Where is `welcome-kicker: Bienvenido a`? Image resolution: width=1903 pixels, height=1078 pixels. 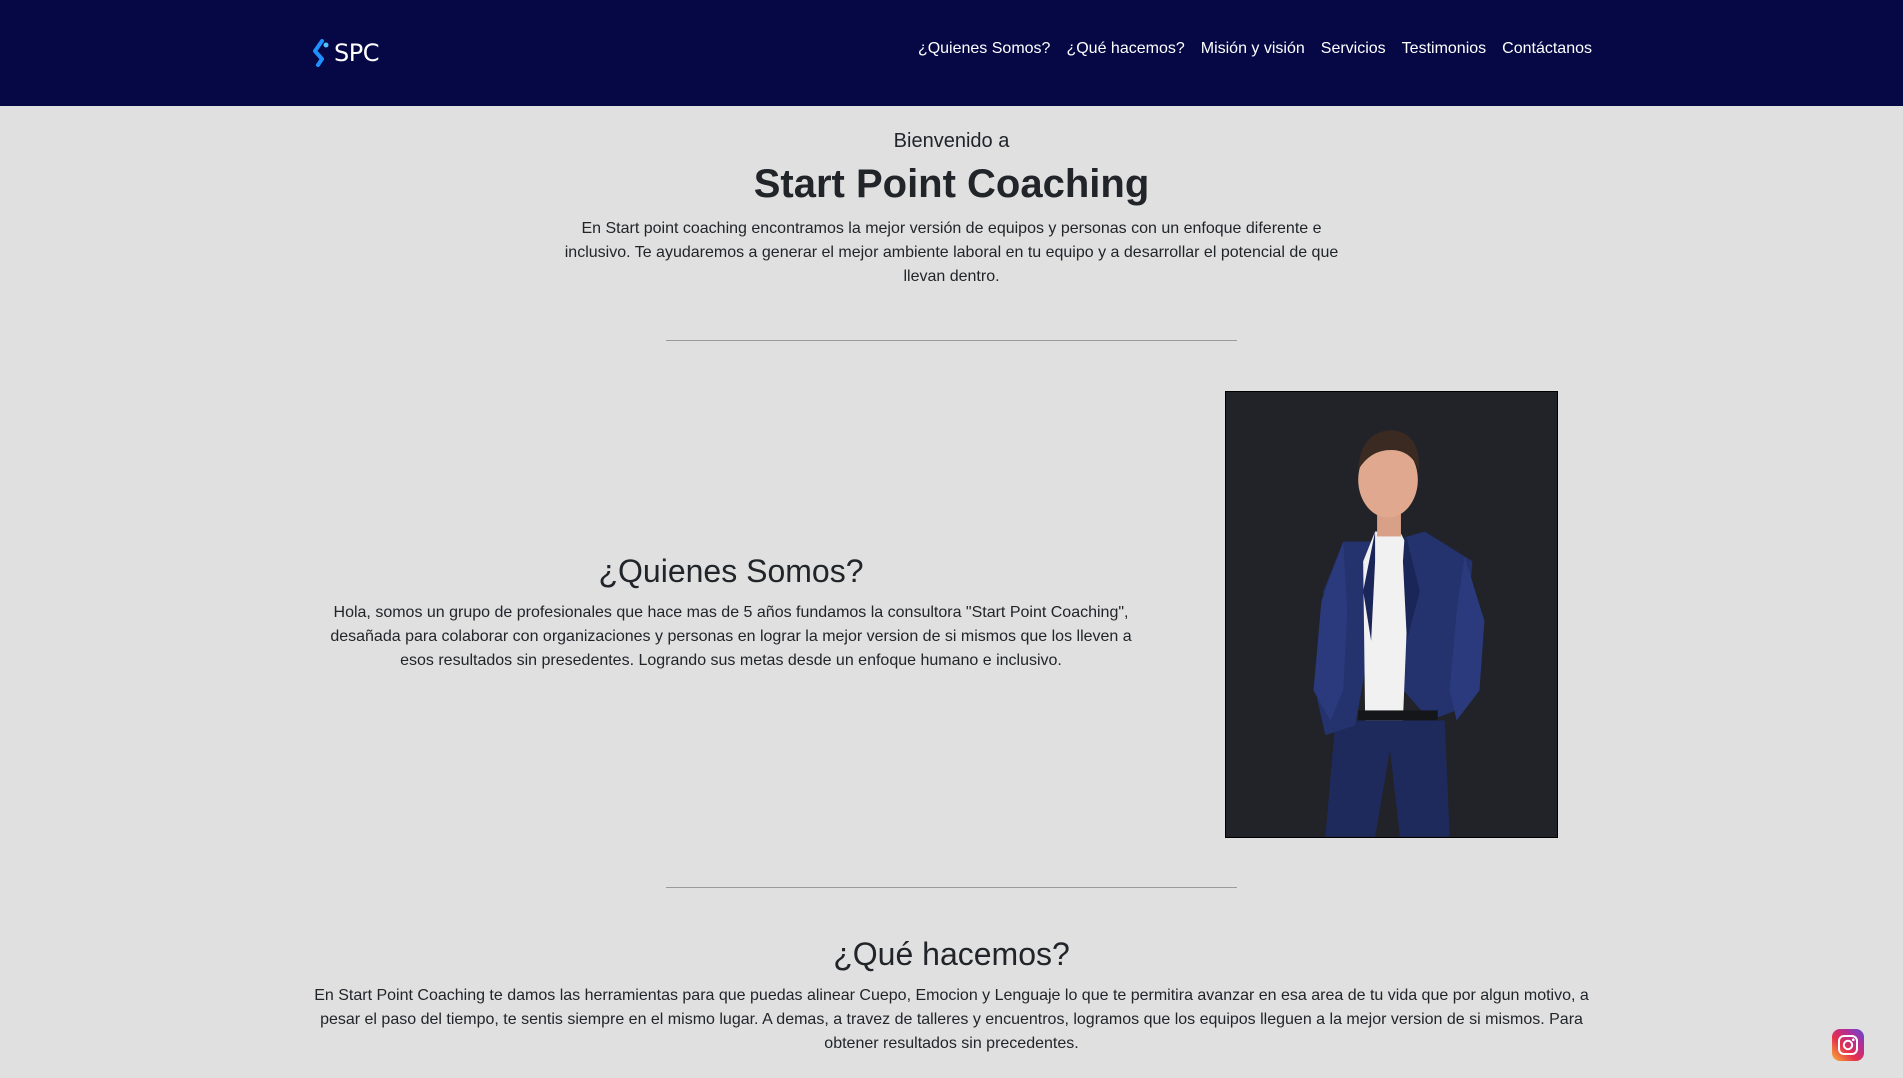
welcome-kicker: Bienvenido a is located at coordinates (951, 141).